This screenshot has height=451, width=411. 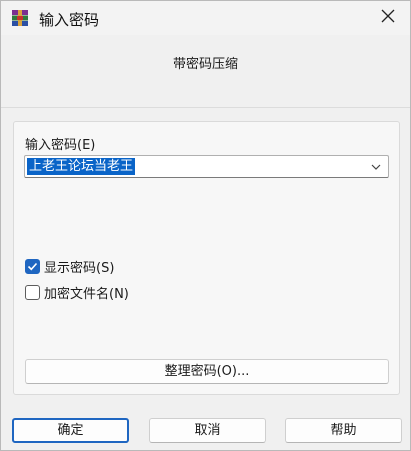 I want to click on header-divider, so click(x=205, y=107).